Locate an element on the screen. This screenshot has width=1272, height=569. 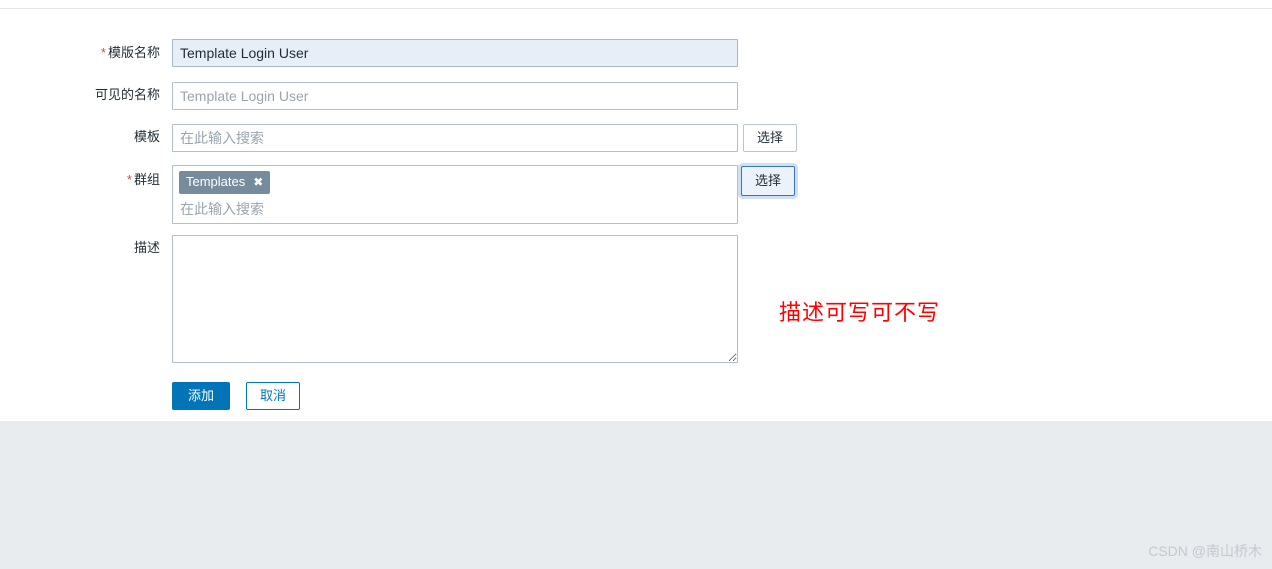
annotation-description-optional: 描述可写可不写 is located at coordinates (860, 312).